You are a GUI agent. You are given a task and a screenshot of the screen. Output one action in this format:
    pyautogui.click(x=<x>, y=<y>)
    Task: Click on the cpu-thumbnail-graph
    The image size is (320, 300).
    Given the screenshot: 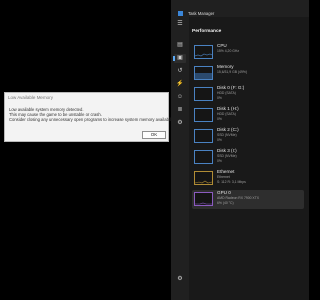 What is the action you would take?
    pyautogui.click(x=203, y=52)
    